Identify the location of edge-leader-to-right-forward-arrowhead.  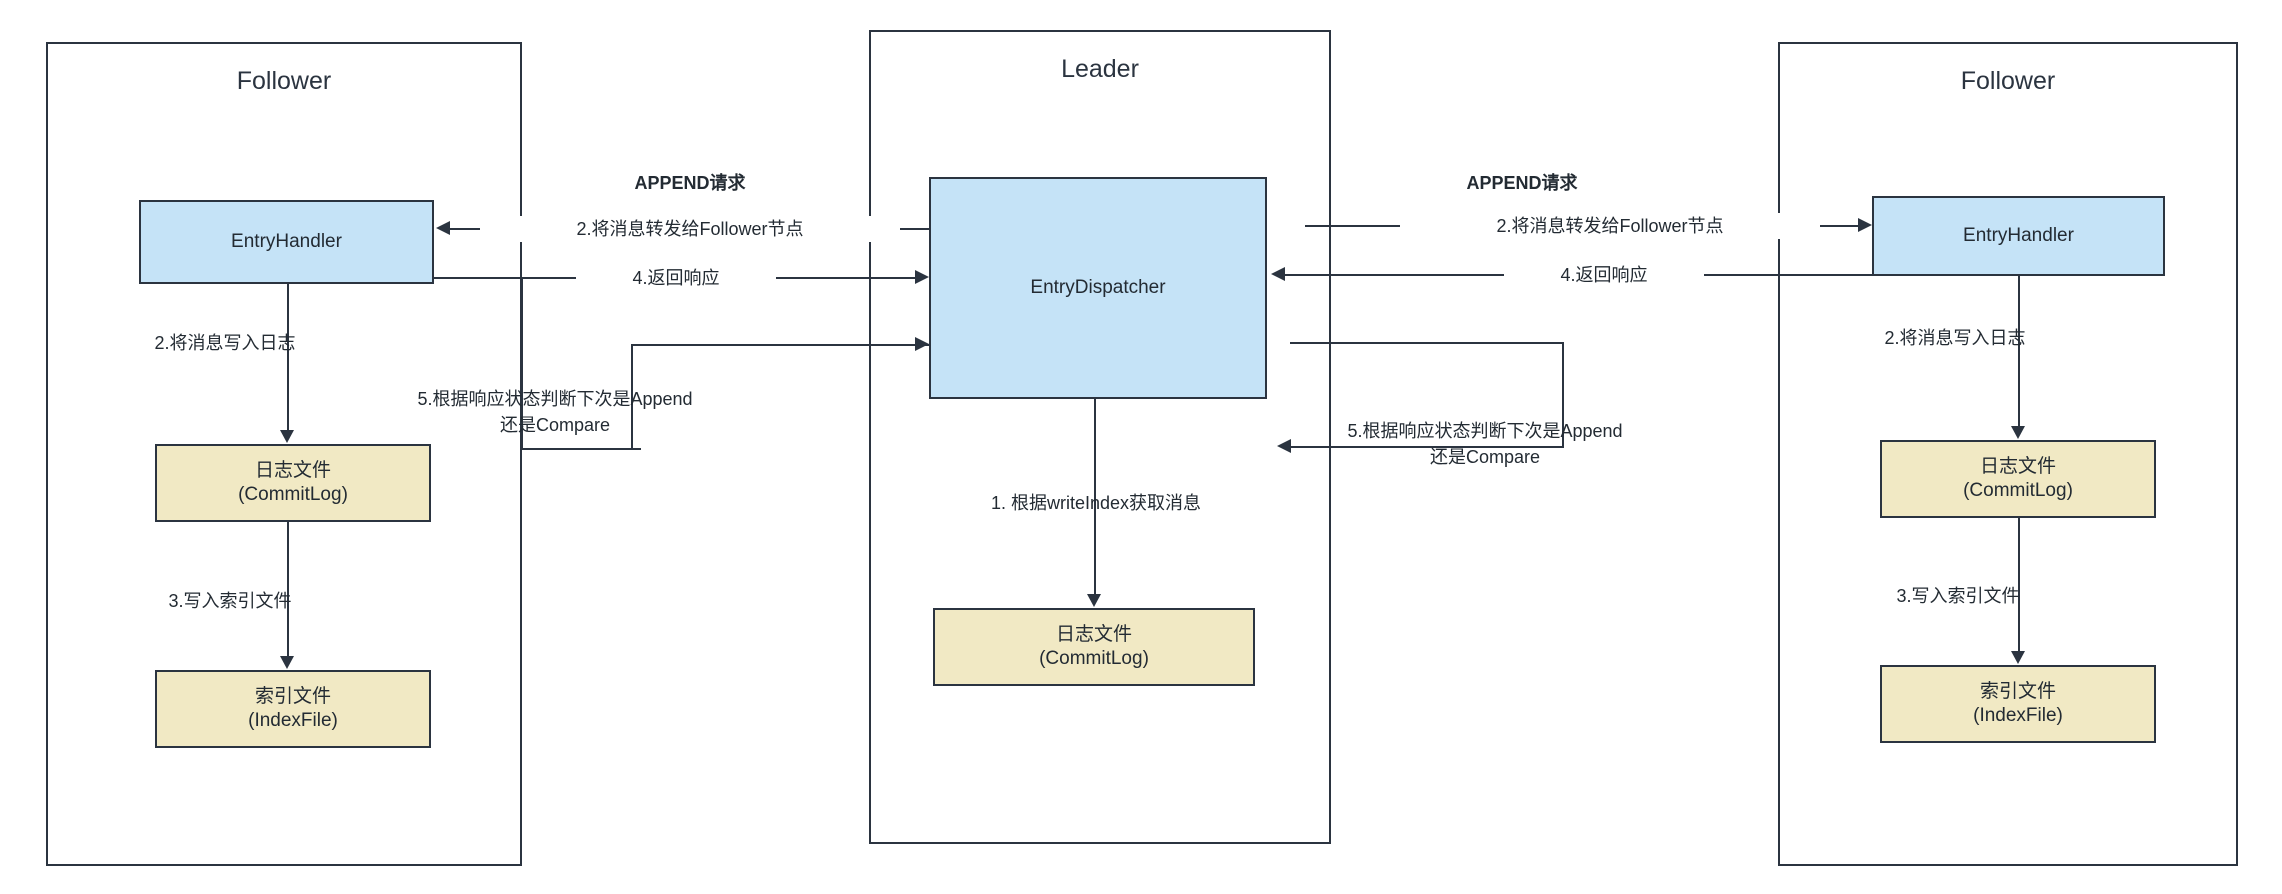
(1865, 225).